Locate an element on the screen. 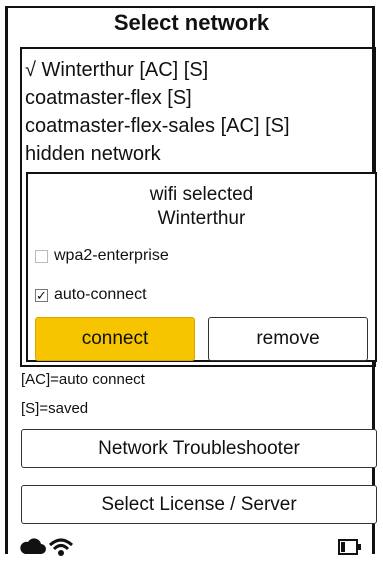  network-item-coatmaster-flex: coatmaster-flex [S] is located at coordinates (108, 98).